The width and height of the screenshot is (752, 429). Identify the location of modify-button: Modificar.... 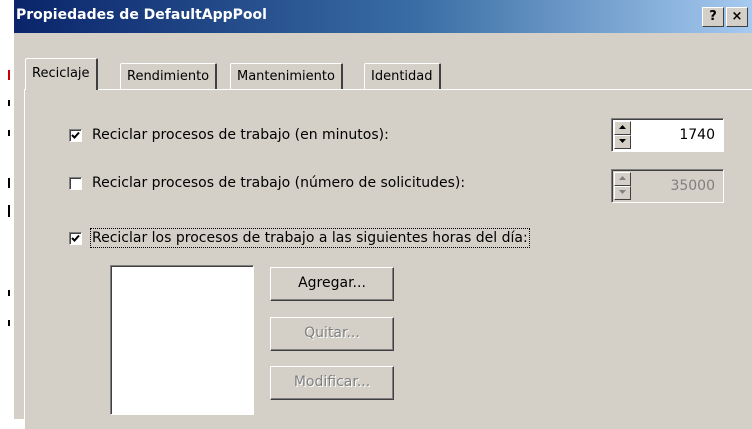
(332, 383).